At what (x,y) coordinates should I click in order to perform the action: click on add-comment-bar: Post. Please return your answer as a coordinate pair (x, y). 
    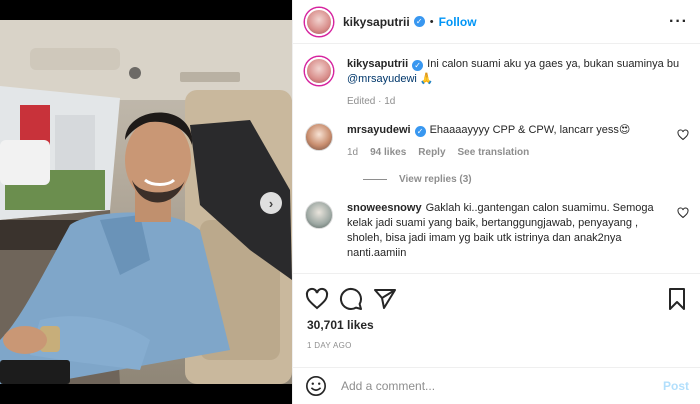
    Looking at the image, I should click on (496, 385).